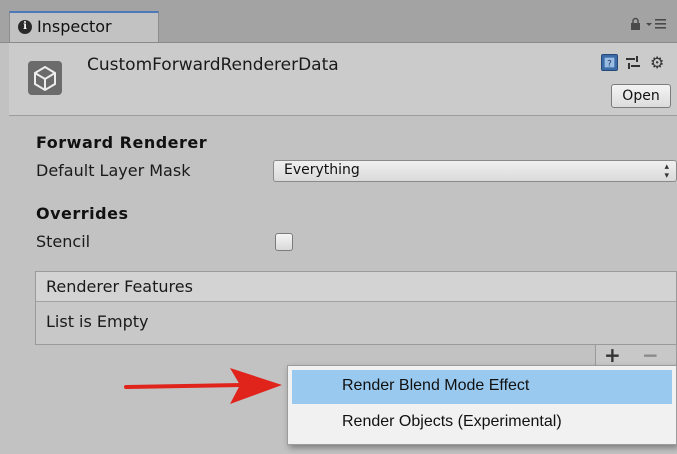 The width and height of the screenshot is (677, 454). What do you see at coordinates (63, 241) in the screenshot?
I see `stencil-label: Stencil` at bounding box center [63, 241].